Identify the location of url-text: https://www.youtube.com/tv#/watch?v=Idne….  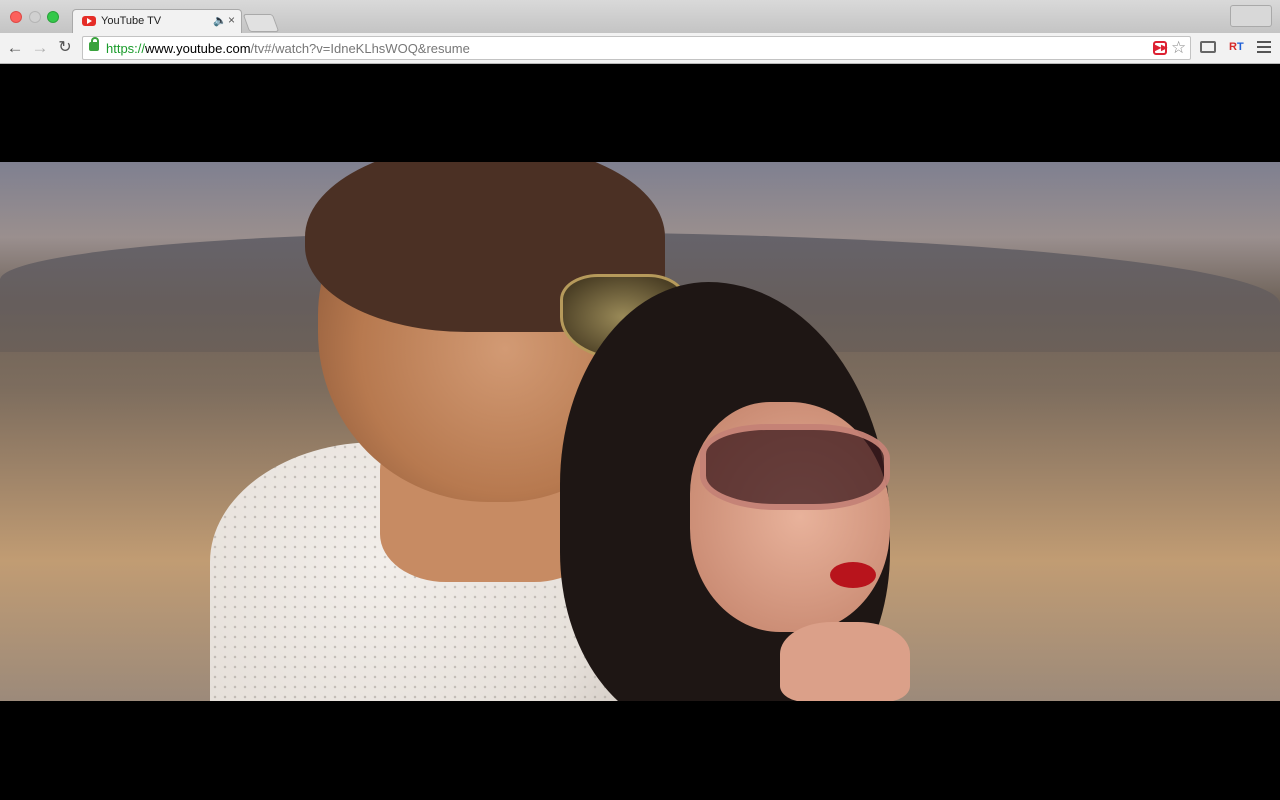
(288, 48).